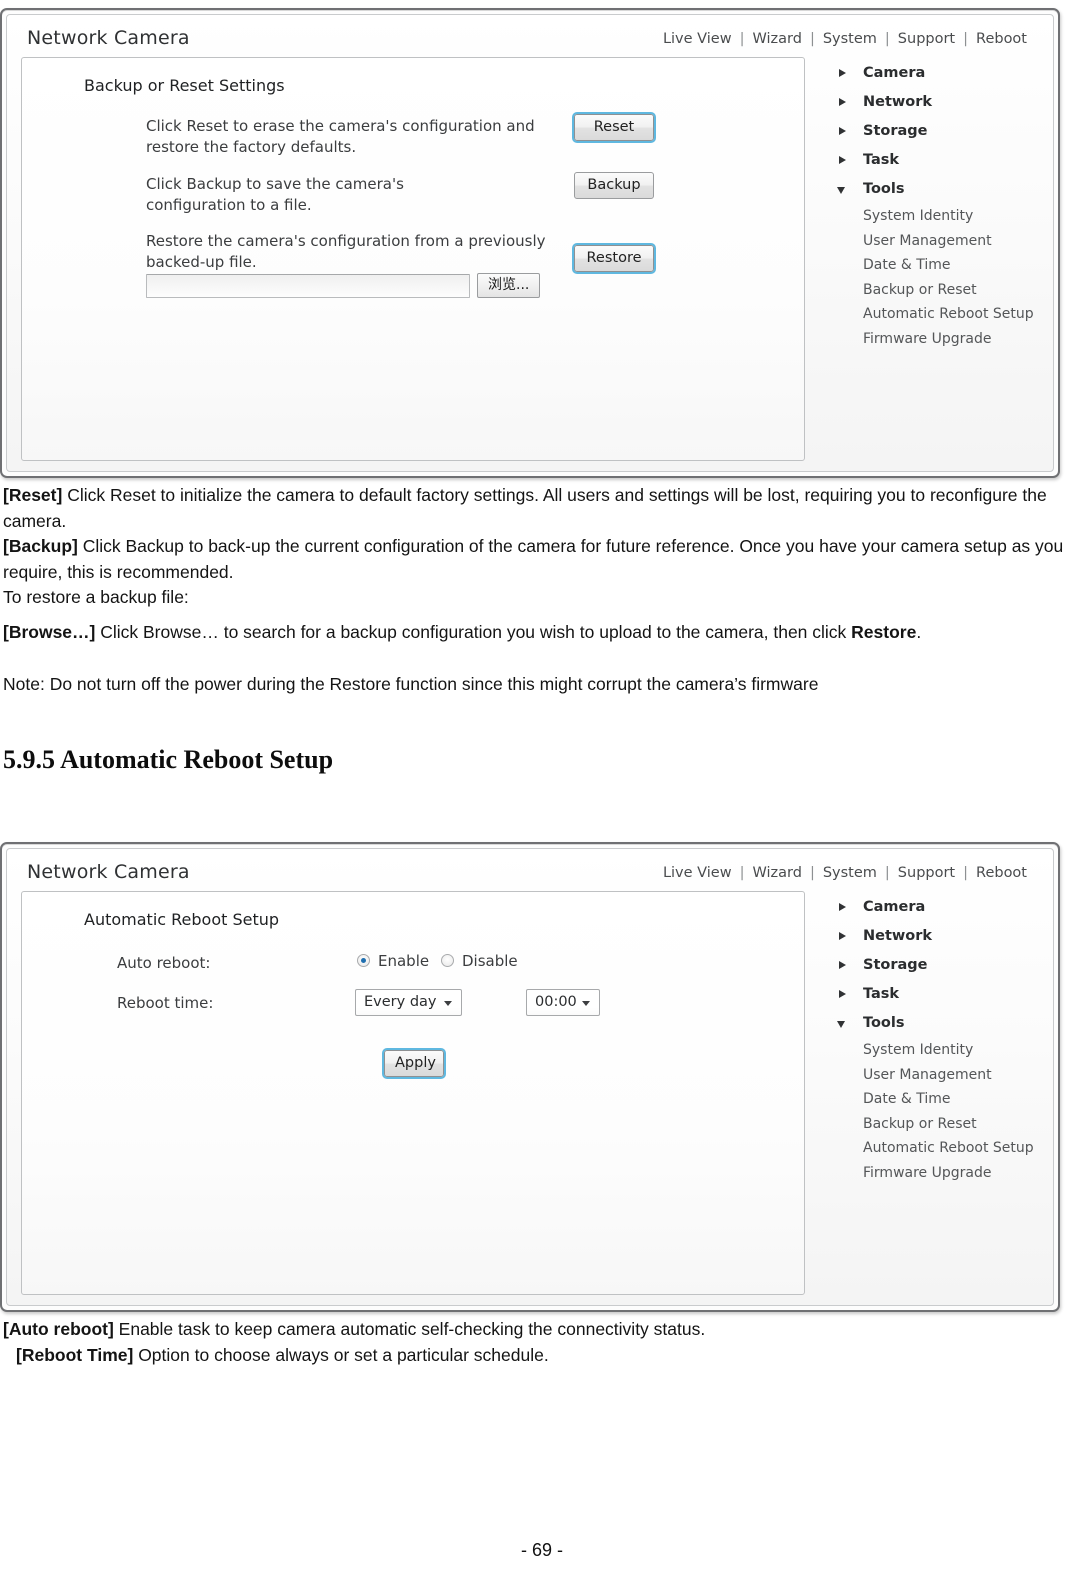  What do you see at coordinates (96, 597) in the screenshot?
I see `restore-intro-text: To restore a backup file:` at bounding box center [96, 597].